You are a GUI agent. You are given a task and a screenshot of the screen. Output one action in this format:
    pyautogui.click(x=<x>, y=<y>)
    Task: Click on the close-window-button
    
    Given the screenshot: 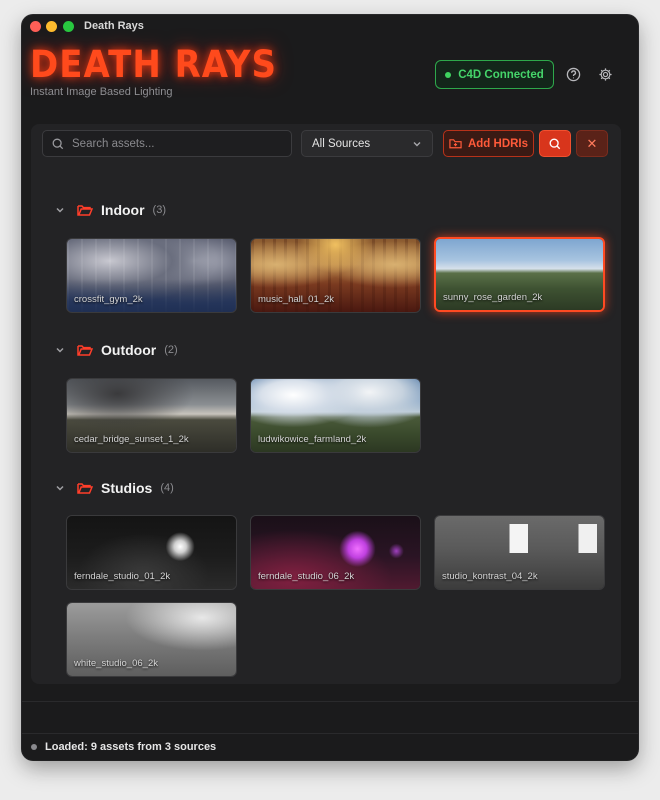 What is the action you would take?
    pyautogui.click(x=35, y=26)
    